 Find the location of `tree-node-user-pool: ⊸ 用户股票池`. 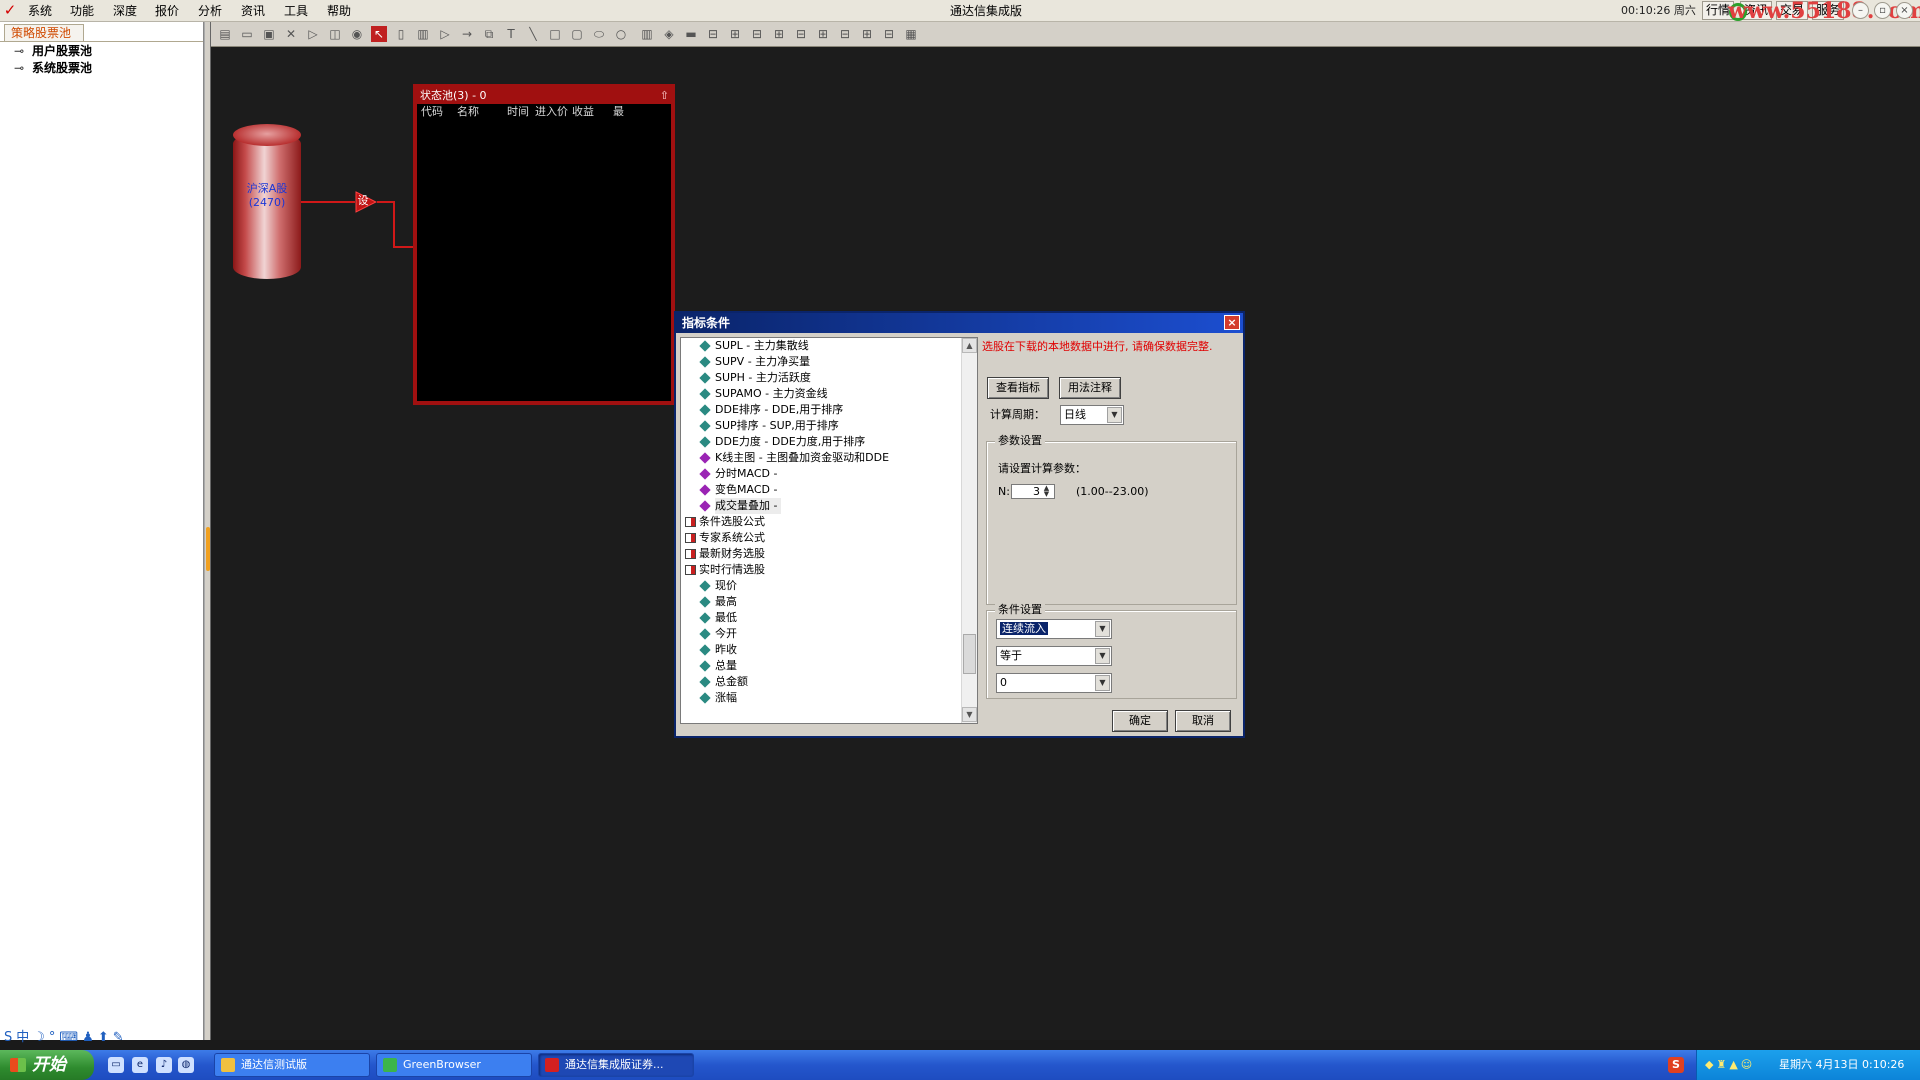

tree-node-user-pool: ⊸ 用户股票池 is located at coordinates (53, 51).